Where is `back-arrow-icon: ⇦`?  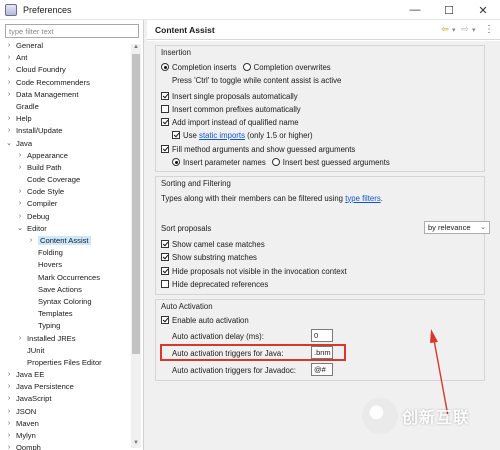 back-arrow-icon: ⇦ is located at coordinates (445, 29).